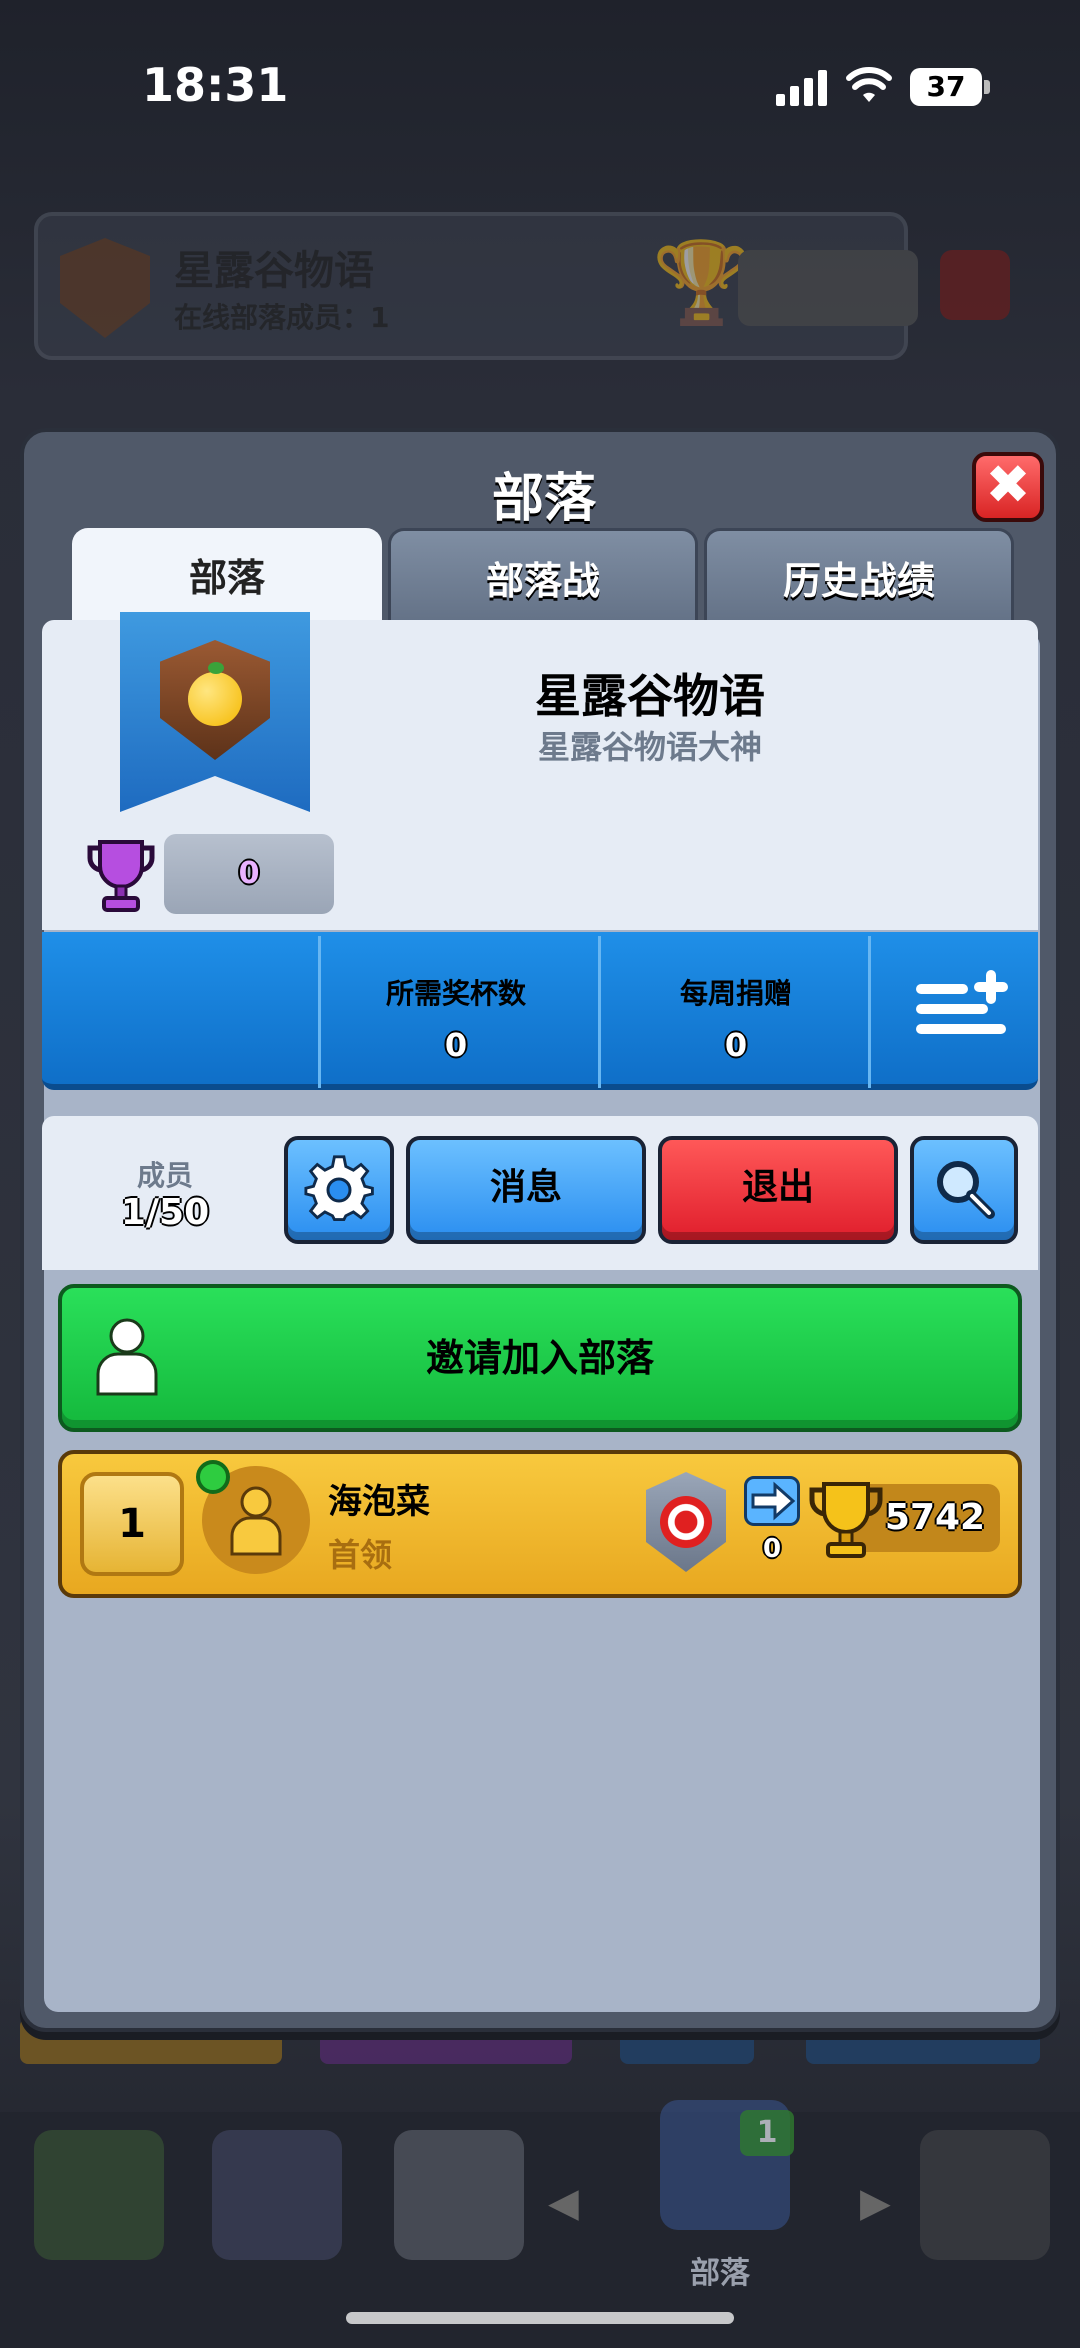  I want to click on search-icon, so click(966, 1190).